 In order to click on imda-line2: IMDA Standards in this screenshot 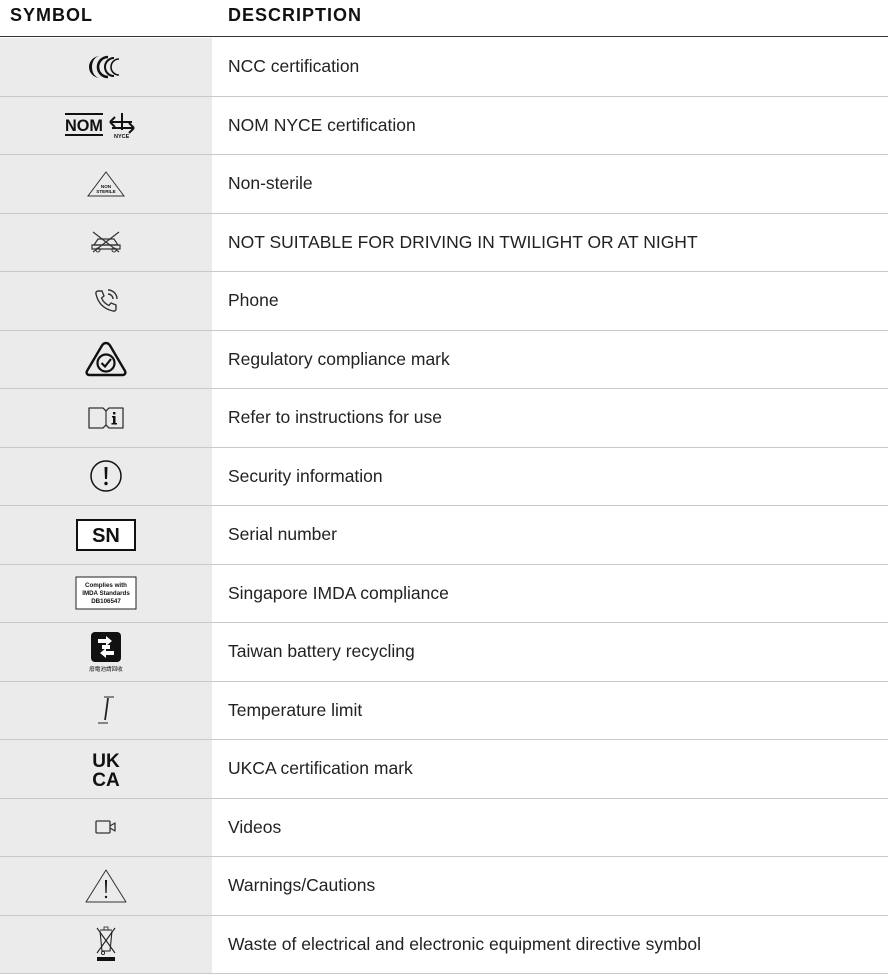, I will do `click(106, 593)`.